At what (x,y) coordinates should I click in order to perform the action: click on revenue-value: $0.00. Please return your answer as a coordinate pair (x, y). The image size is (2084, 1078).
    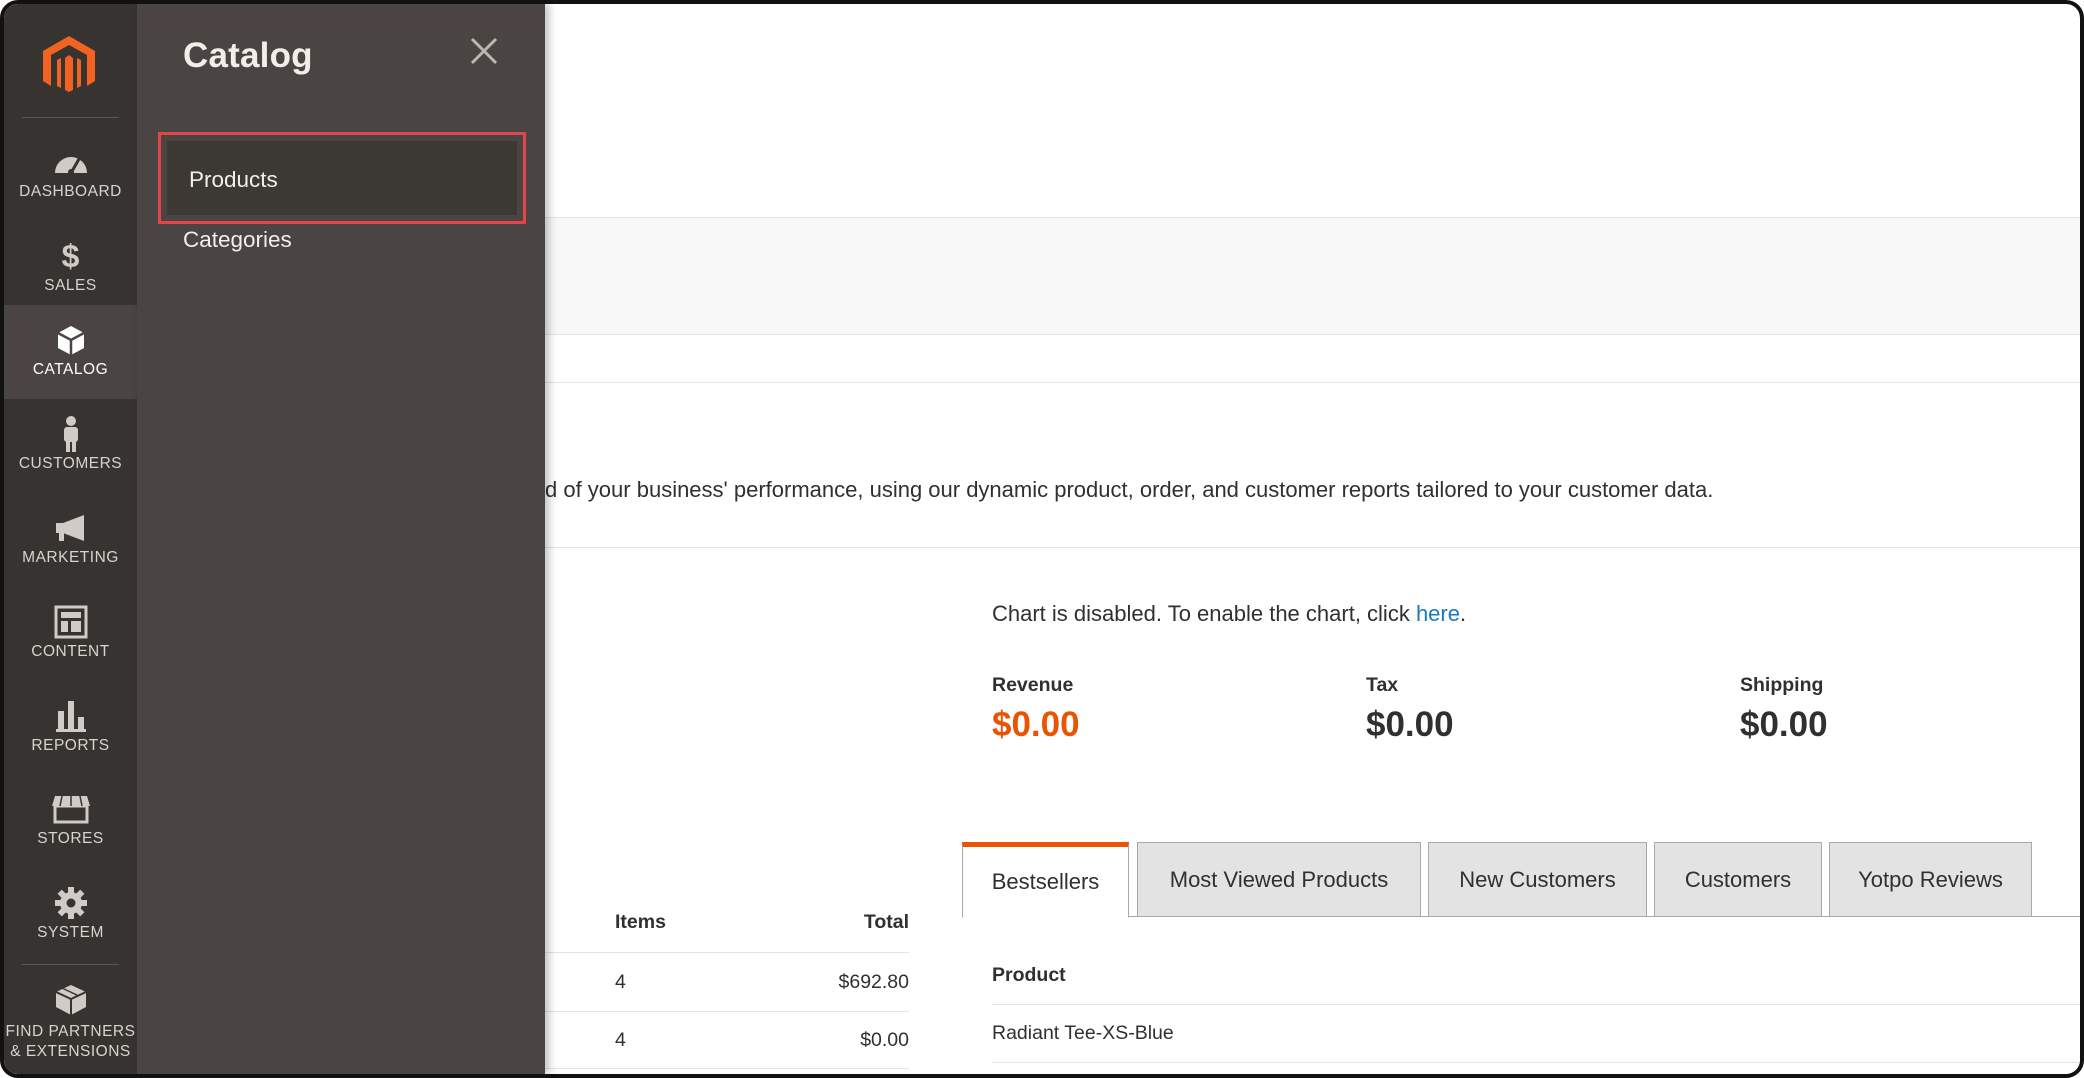
    Looking at the image, I should click on (1036, 724).